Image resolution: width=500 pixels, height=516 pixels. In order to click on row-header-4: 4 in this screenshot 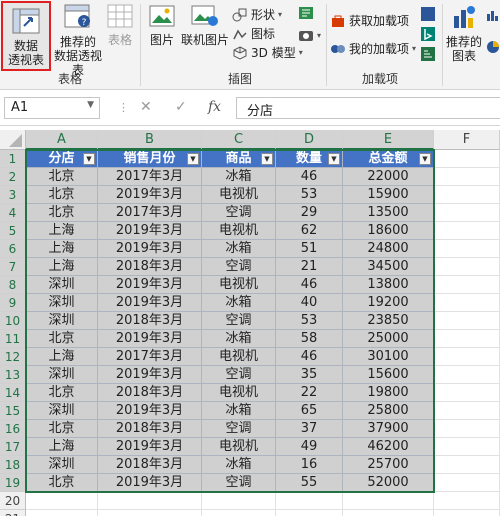, I will do `click(13, 213)`.